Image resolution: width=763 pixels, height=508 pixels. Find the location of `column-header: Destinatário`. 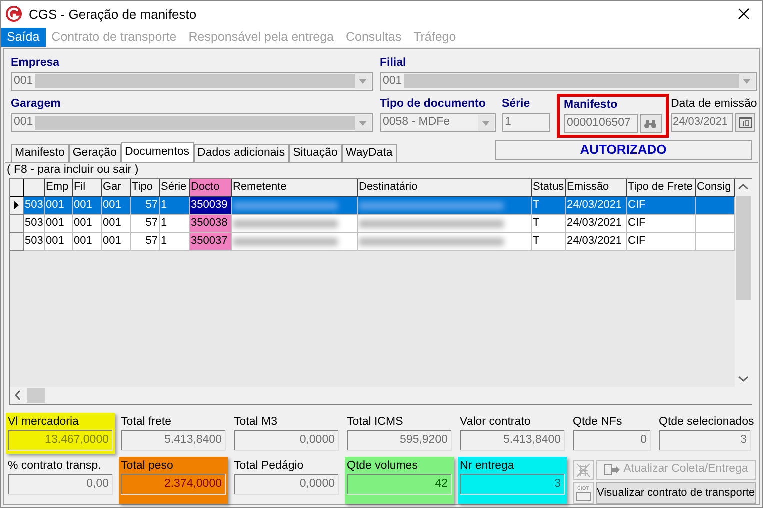

column-header: Destinatário is located at coordinates (445, 188).